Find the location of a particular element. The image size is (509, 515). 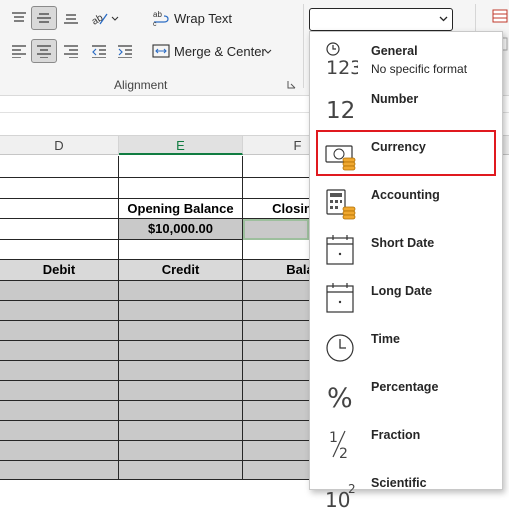

middle-align-button is located at coordinates (44, 18).